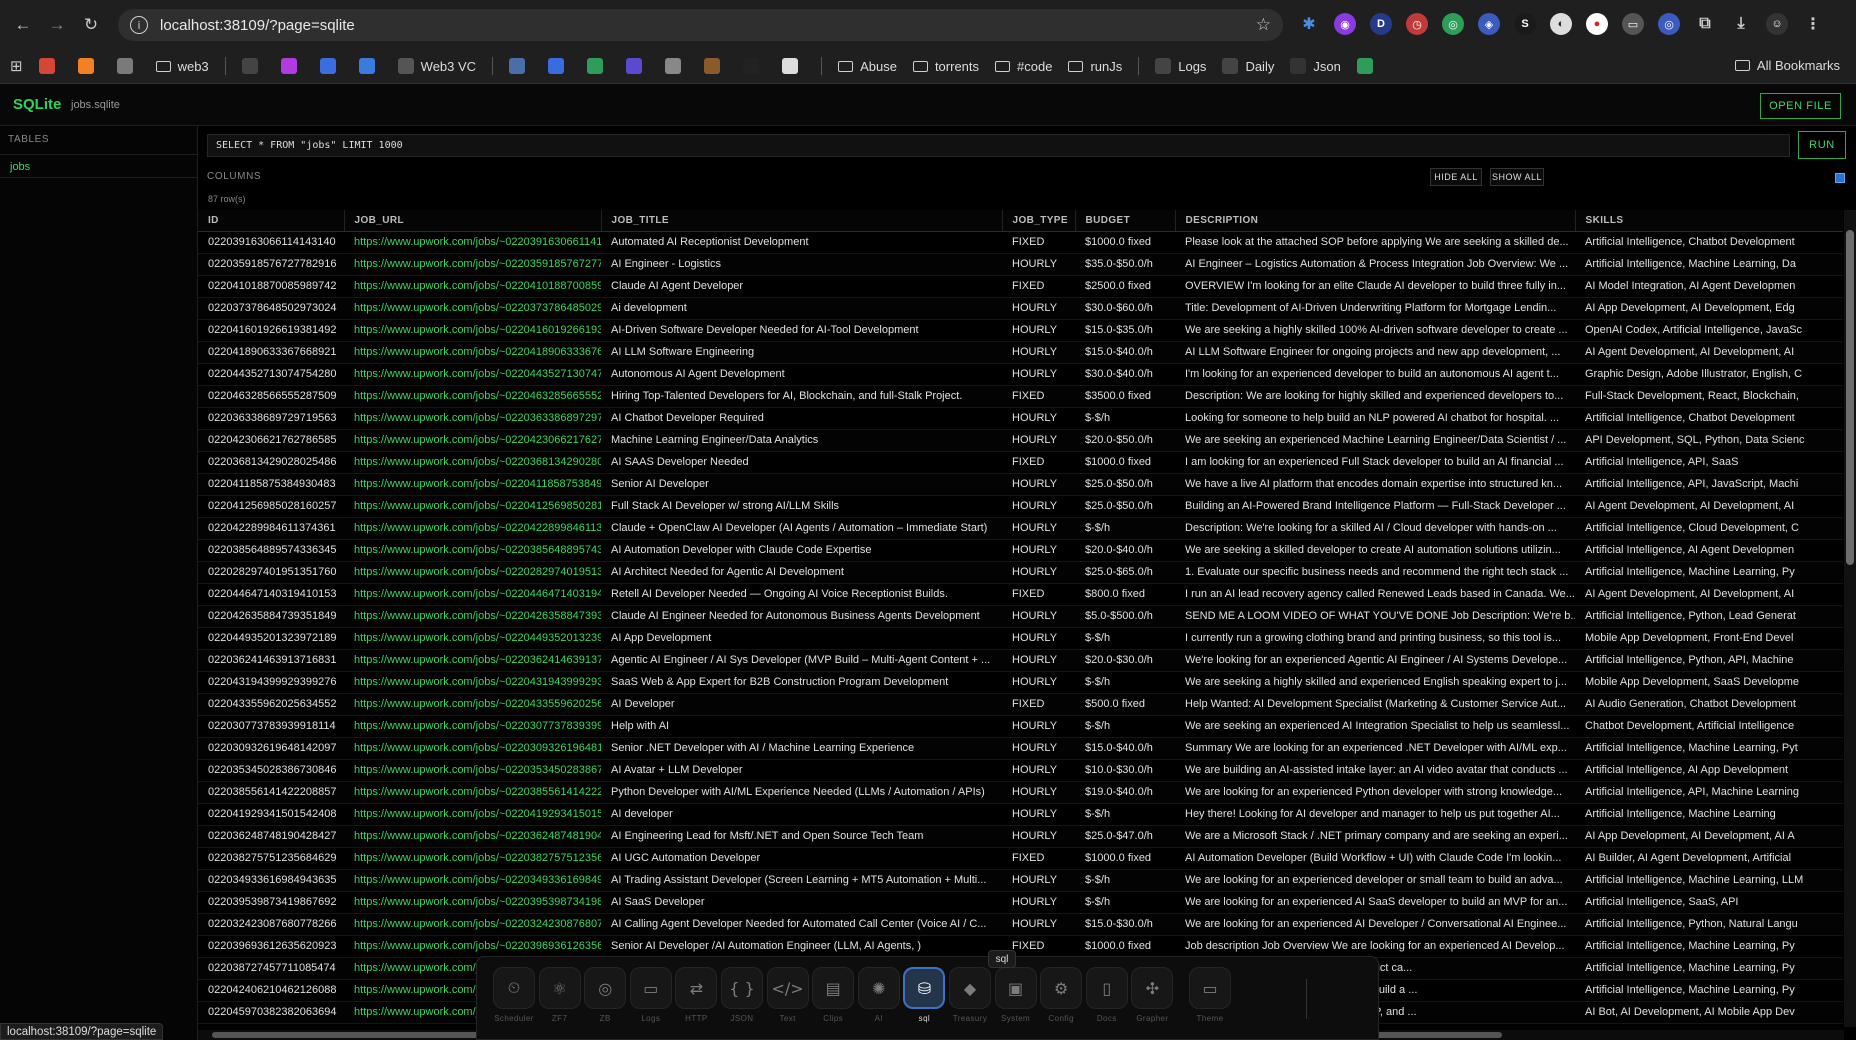  Describe the element at coordinates (257, 25) in the screenshot. I see `address-url: localhost:38109/?page=sqlite` at that location.